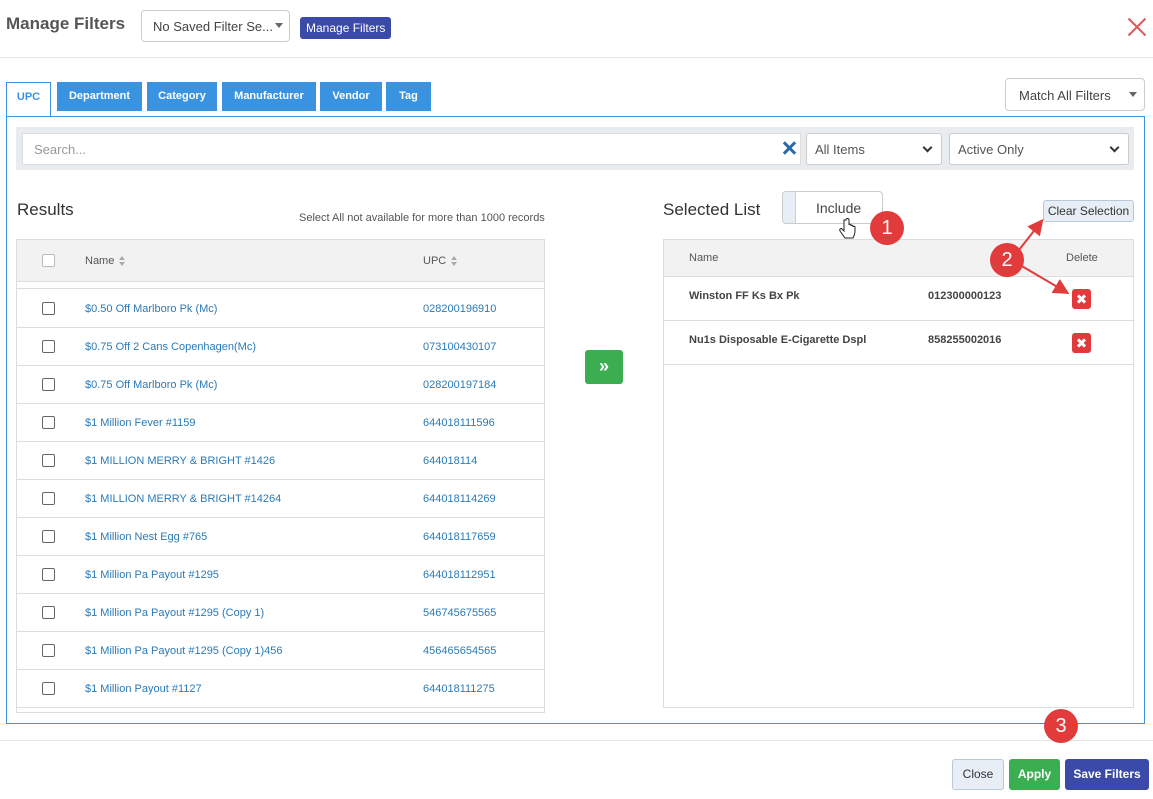 Image resolution: width=1153 pixels, height=799 pixels. Describe the element at coordinates (847, 228) in the screenshot. I see `hand-cursor-icon` at that location.